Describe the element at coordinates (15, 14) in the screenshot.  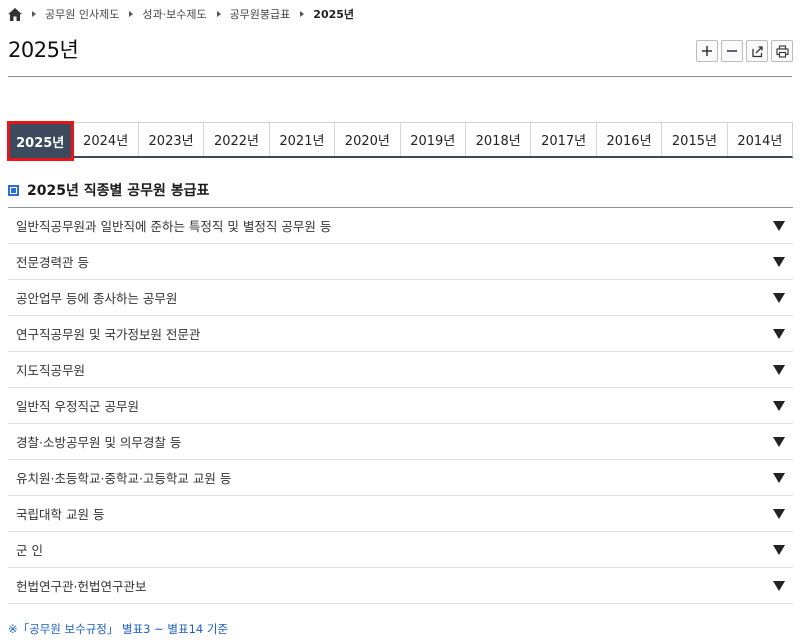
I see `home-icon` at that location.